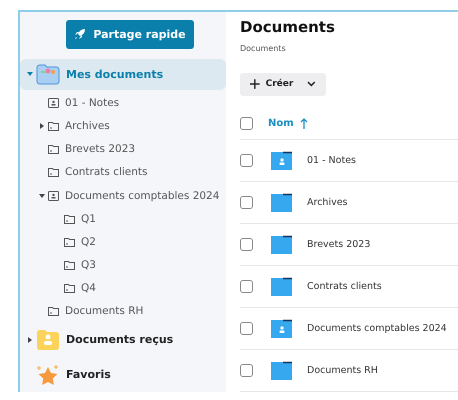 The image size is (458, 400). I want to click on breadcrumb: Documents, so click(263, 48).